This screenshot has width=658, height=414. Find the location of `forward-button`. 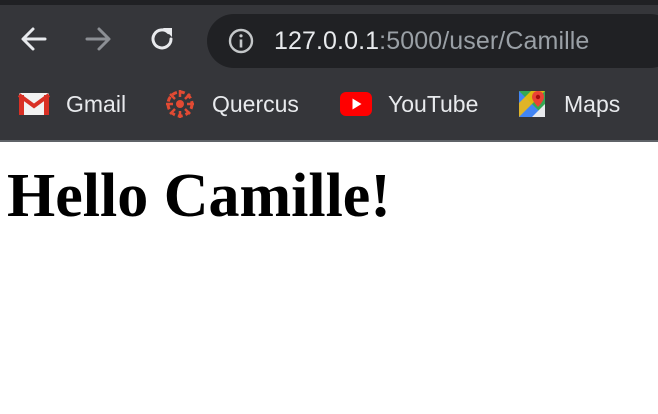

forward-button is located at coordinates (98, 39).